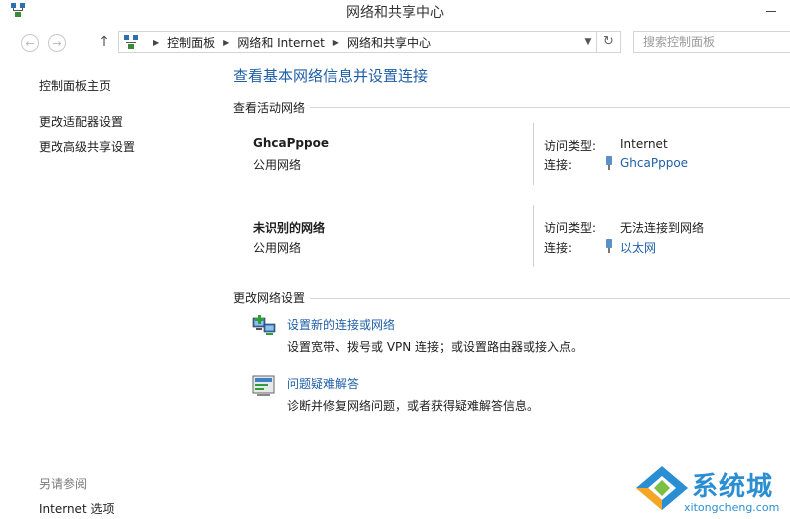 This screenshot has width=790, height=519. I want to click on breadcrumb-control-panel: 控制面板, so click(191, 42).